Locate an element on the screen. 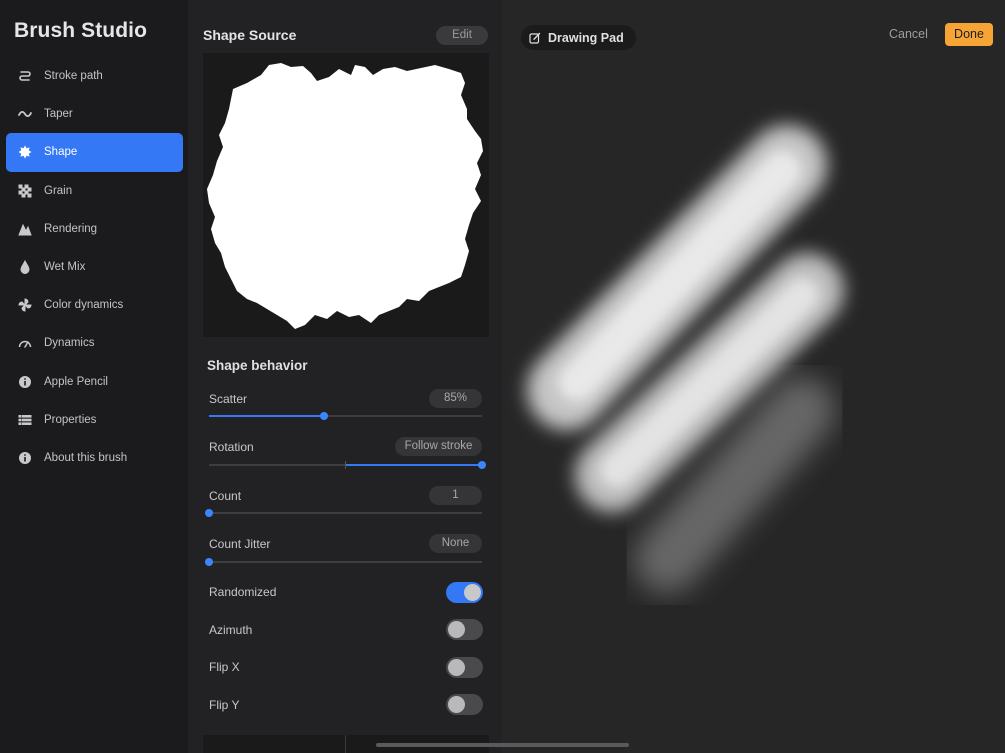 The width and height of the screenshot is (1005, 753). sidebar-item-label: Stroke path is located at coordinates (73, 76).